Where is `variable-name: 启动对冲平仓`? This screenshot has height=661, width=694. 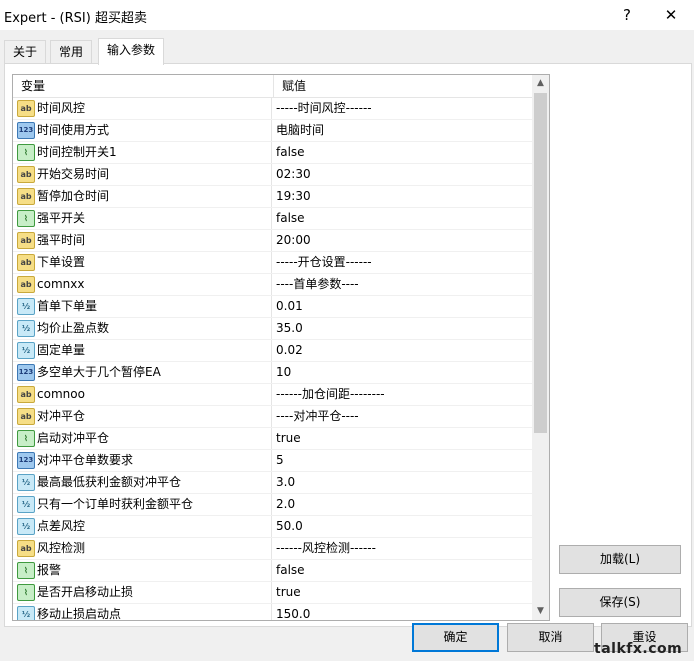 variable-name: 启动对冲平仓 is located at coordinates (73, 438).